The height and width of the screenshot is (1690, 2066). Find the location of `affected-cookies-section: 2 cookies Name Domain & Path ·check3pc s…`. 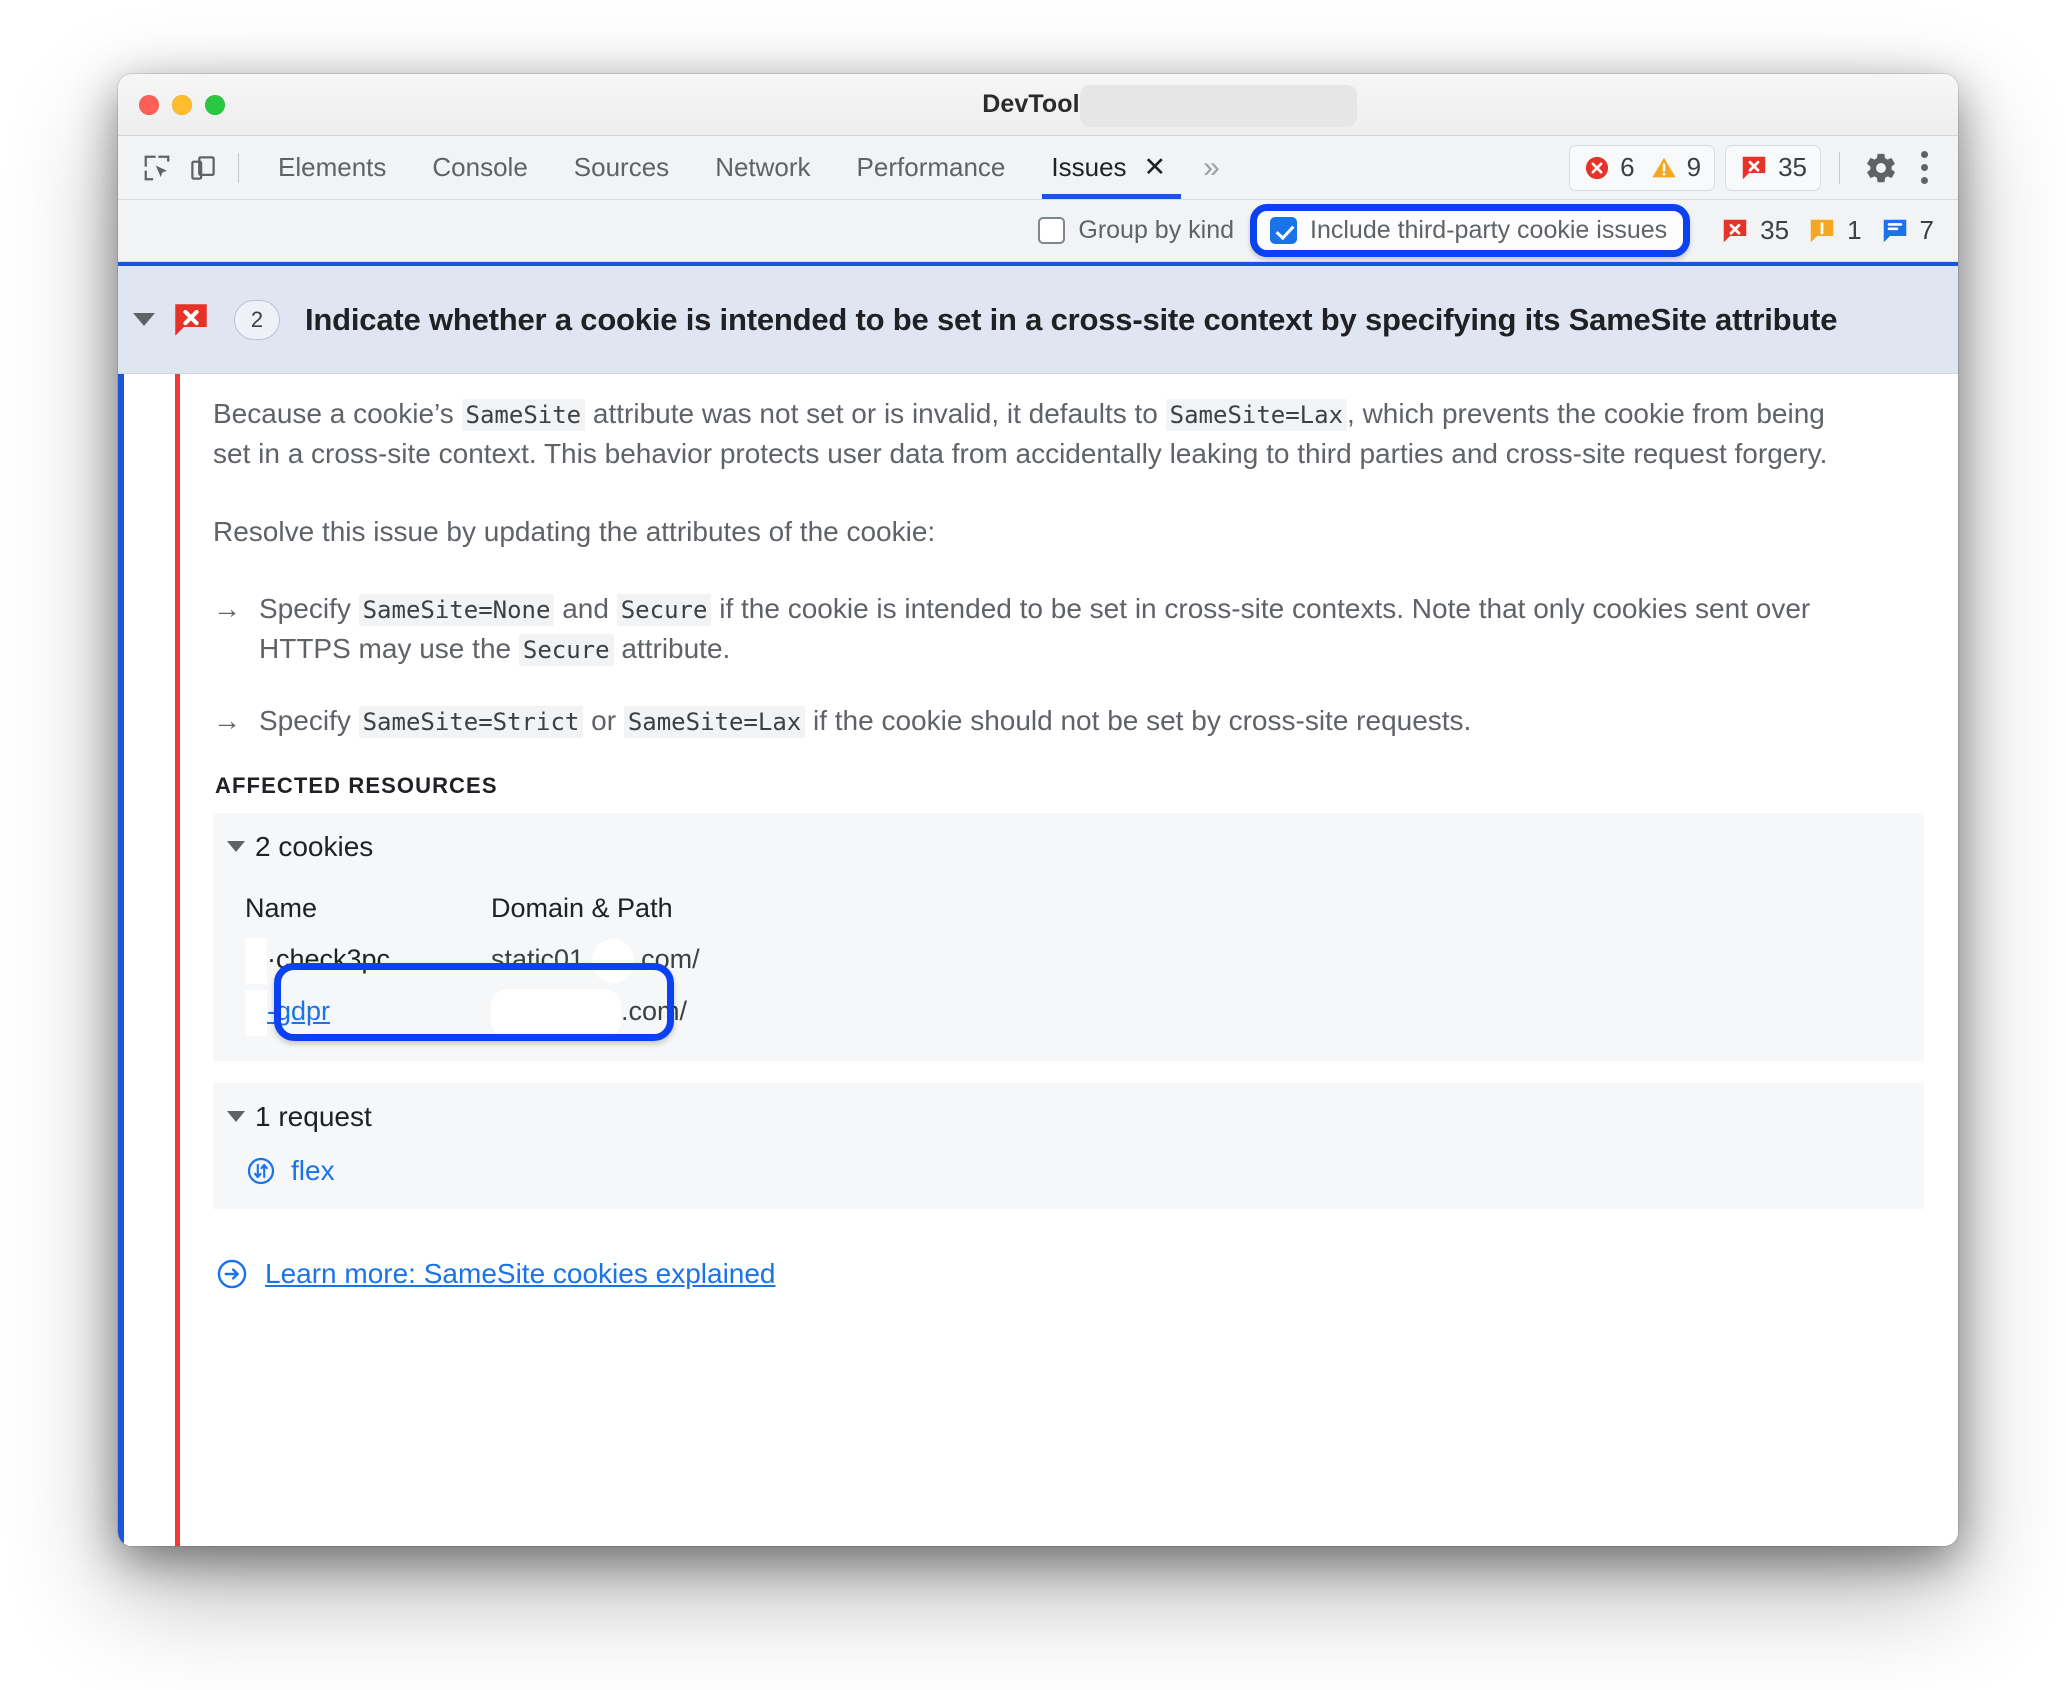

affected-cookies-section: 2 cookies Name Domain & Path ·check3pc s… is located at coordinates (1068, 936).